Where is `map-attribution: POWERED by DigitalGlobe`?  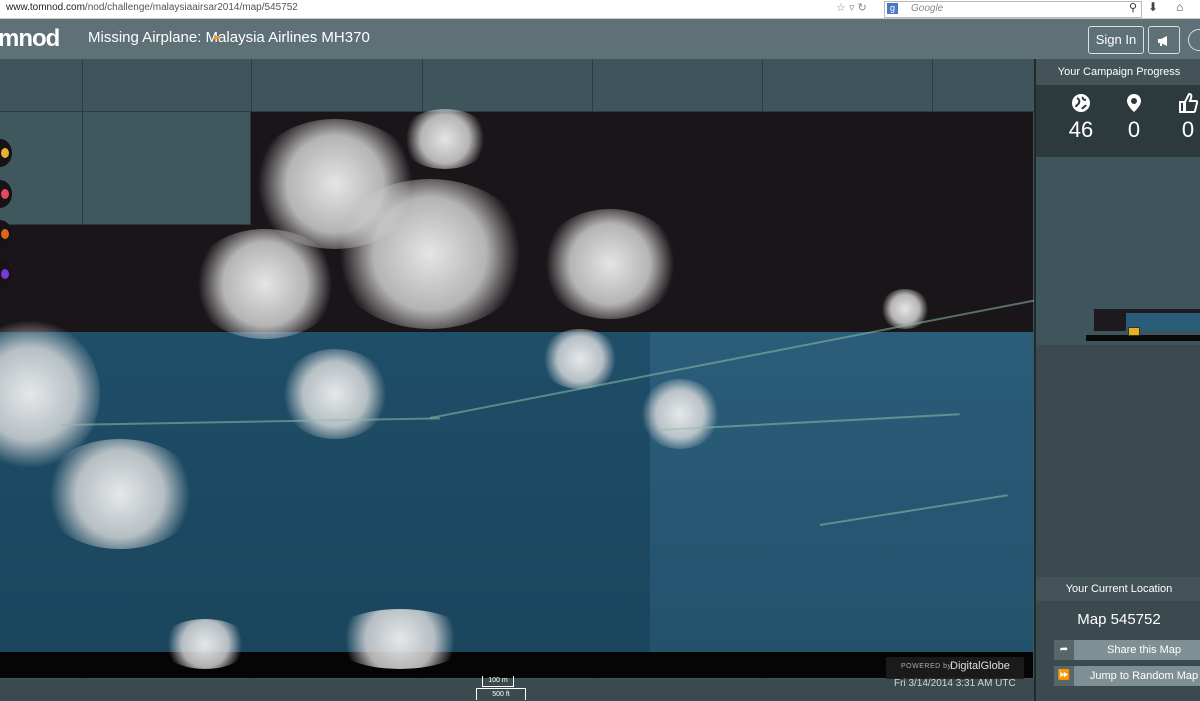 map-attribution: POWERED by DigitalGlobe is located at coordinates (955, 668).